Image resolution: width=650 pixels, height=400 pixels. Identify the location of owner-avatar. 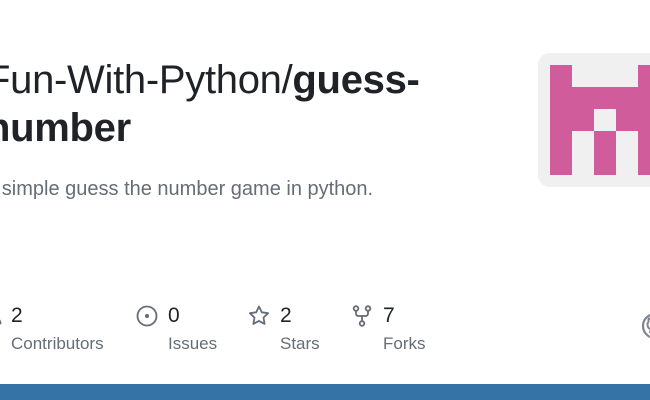
(594, 120).